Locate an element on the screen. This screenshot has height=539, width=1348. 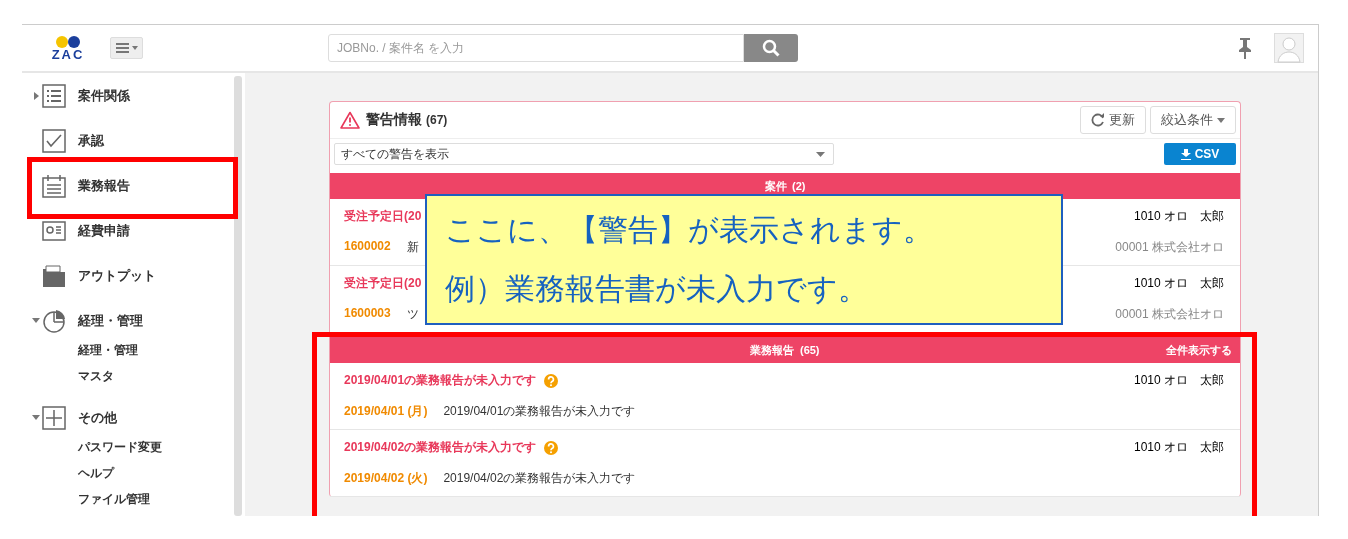
search-button is located at coordinates (771, 48).